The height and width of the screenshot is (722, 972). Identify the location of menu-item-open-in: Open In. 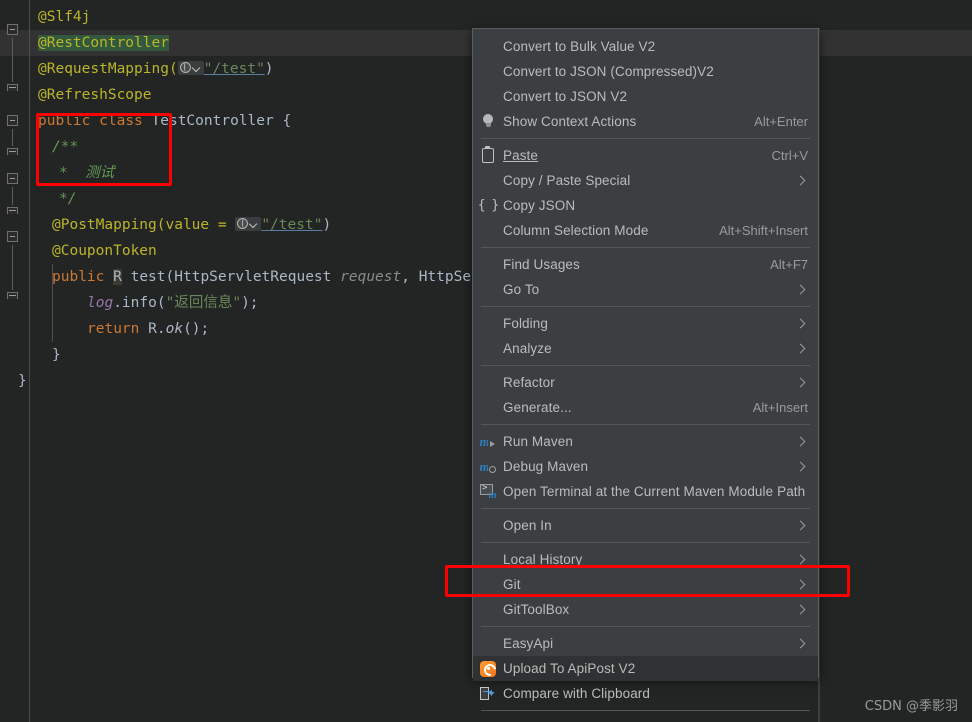
(645, 525).